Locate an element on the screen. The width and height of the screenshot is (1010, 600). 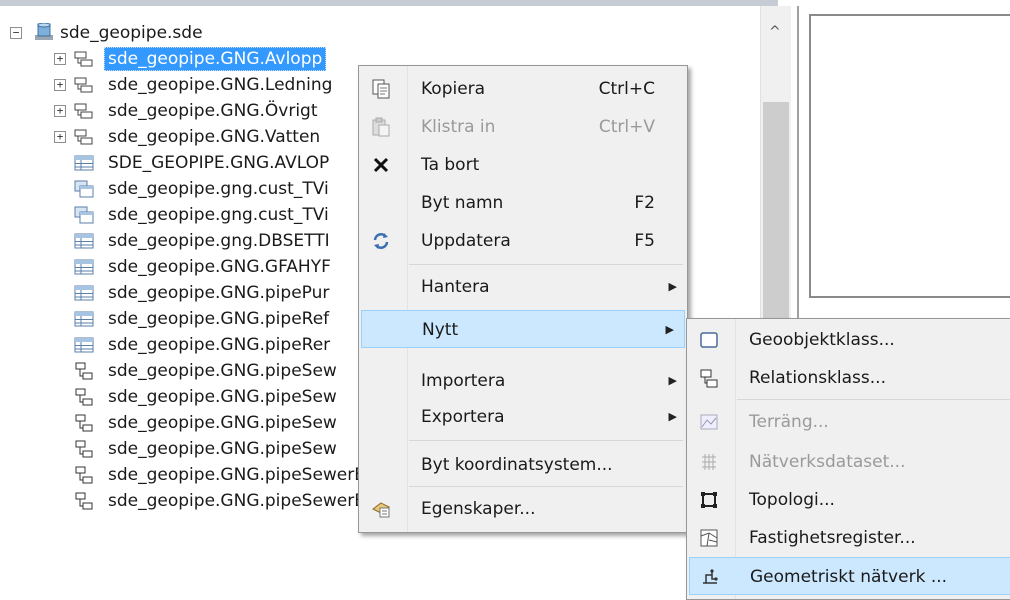
menu-item-klistra-in: Klistra in Ctrl+V is located at coordinates (523, 127).